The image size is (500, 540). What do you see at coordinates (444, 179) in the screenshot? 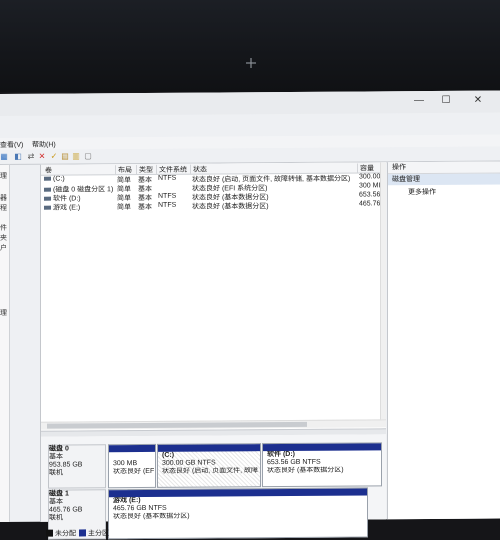
I see `actions-section-disk-management: 磁盘管理` at bounding box center [444, 179].